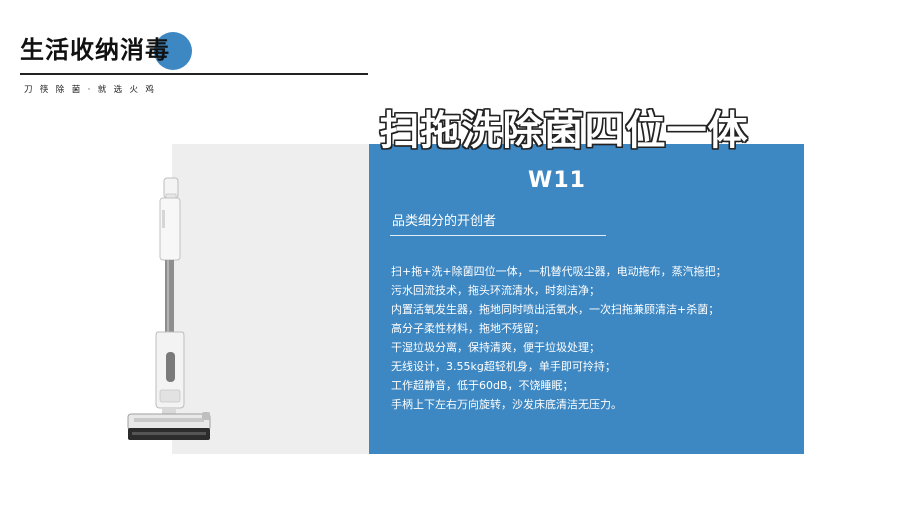 The width and height of the screenshot is (900, 510). Describe the element at coordinates (555, 309) in the screenshot. I see `feature-item: 内置活氧发生器，拖地同时喷出活氧水，一次扫拖兼顾清洁+杀菌；` at that location.